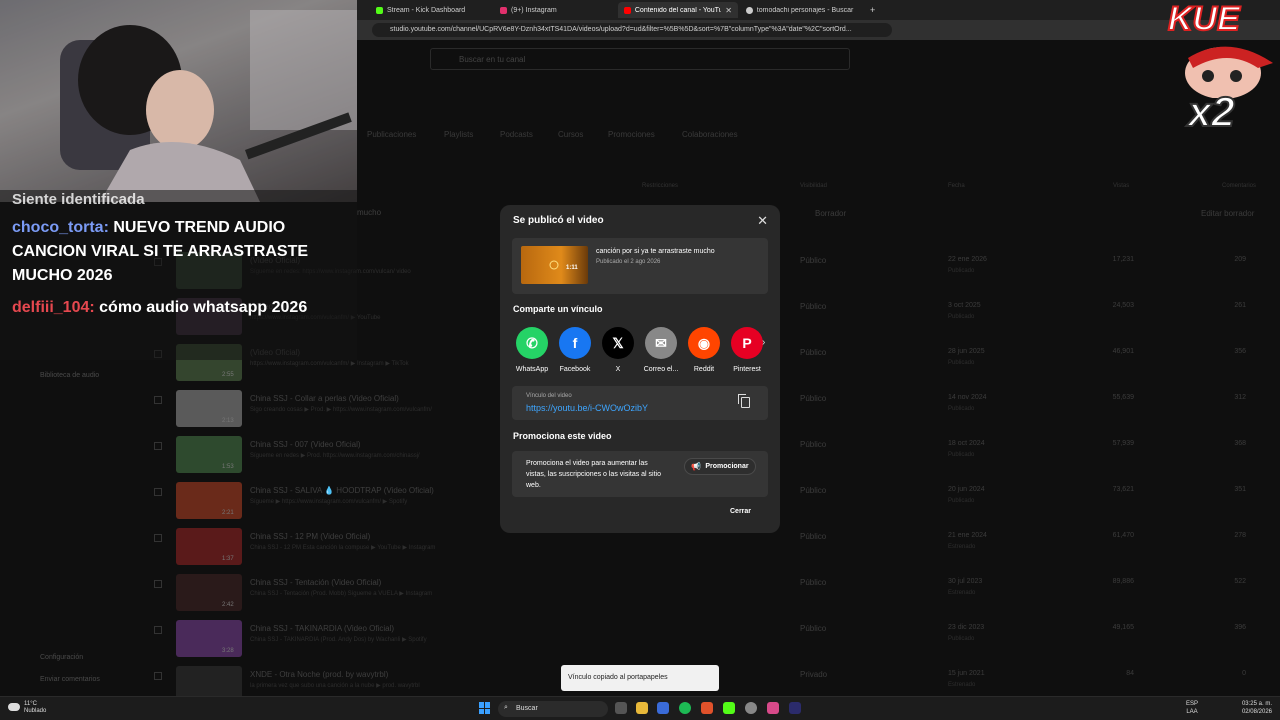 Image resolution: width=1280 pixels, height=720 pixels. I want to click on close-button: Cerrar, so click(740, 511).